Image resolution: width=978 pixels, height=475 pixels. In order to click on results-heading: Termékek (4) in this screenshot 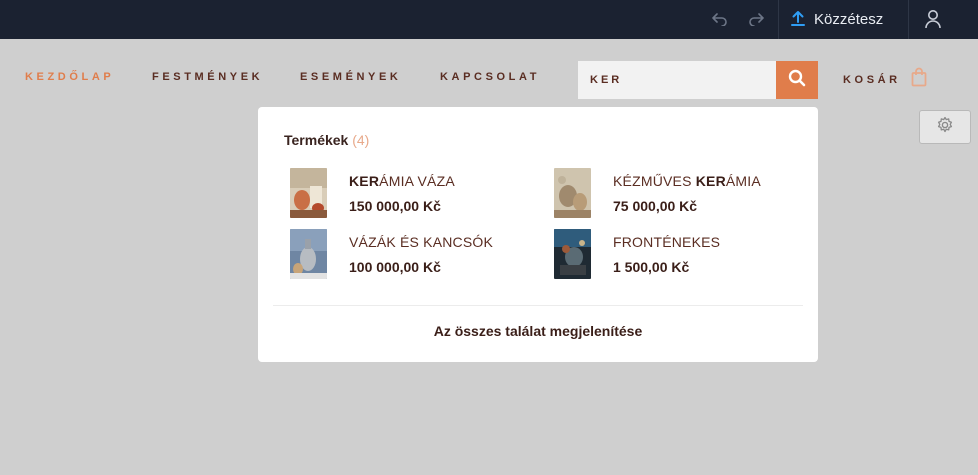, I will do `click(326, 140)`.